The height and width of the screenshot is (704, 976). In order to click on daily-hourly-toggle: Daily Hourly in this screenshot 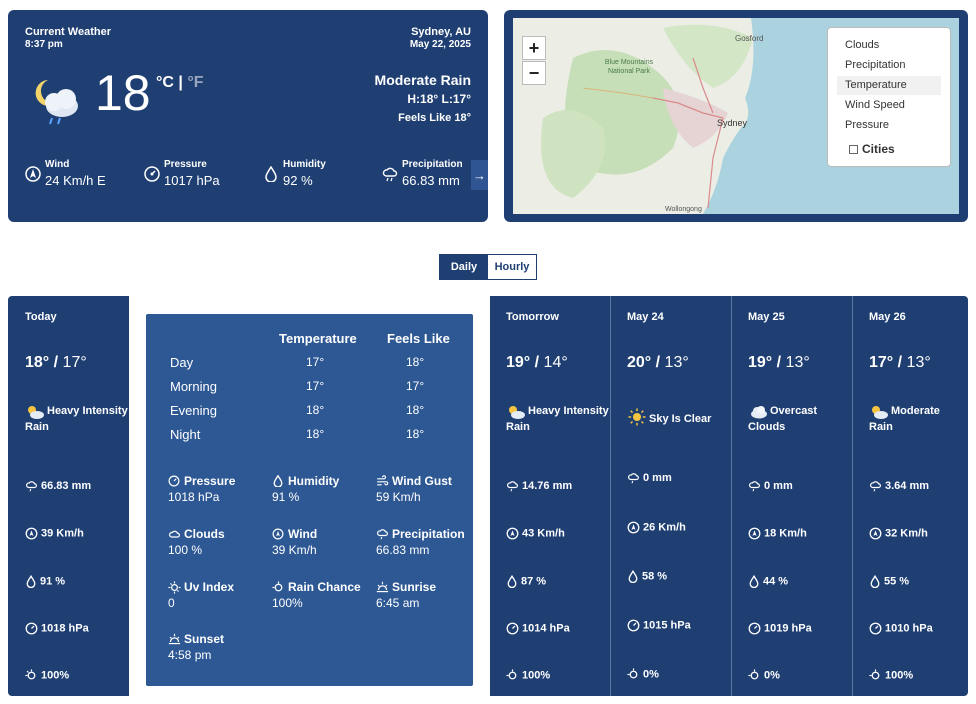, I will do `click(488, 267)`.